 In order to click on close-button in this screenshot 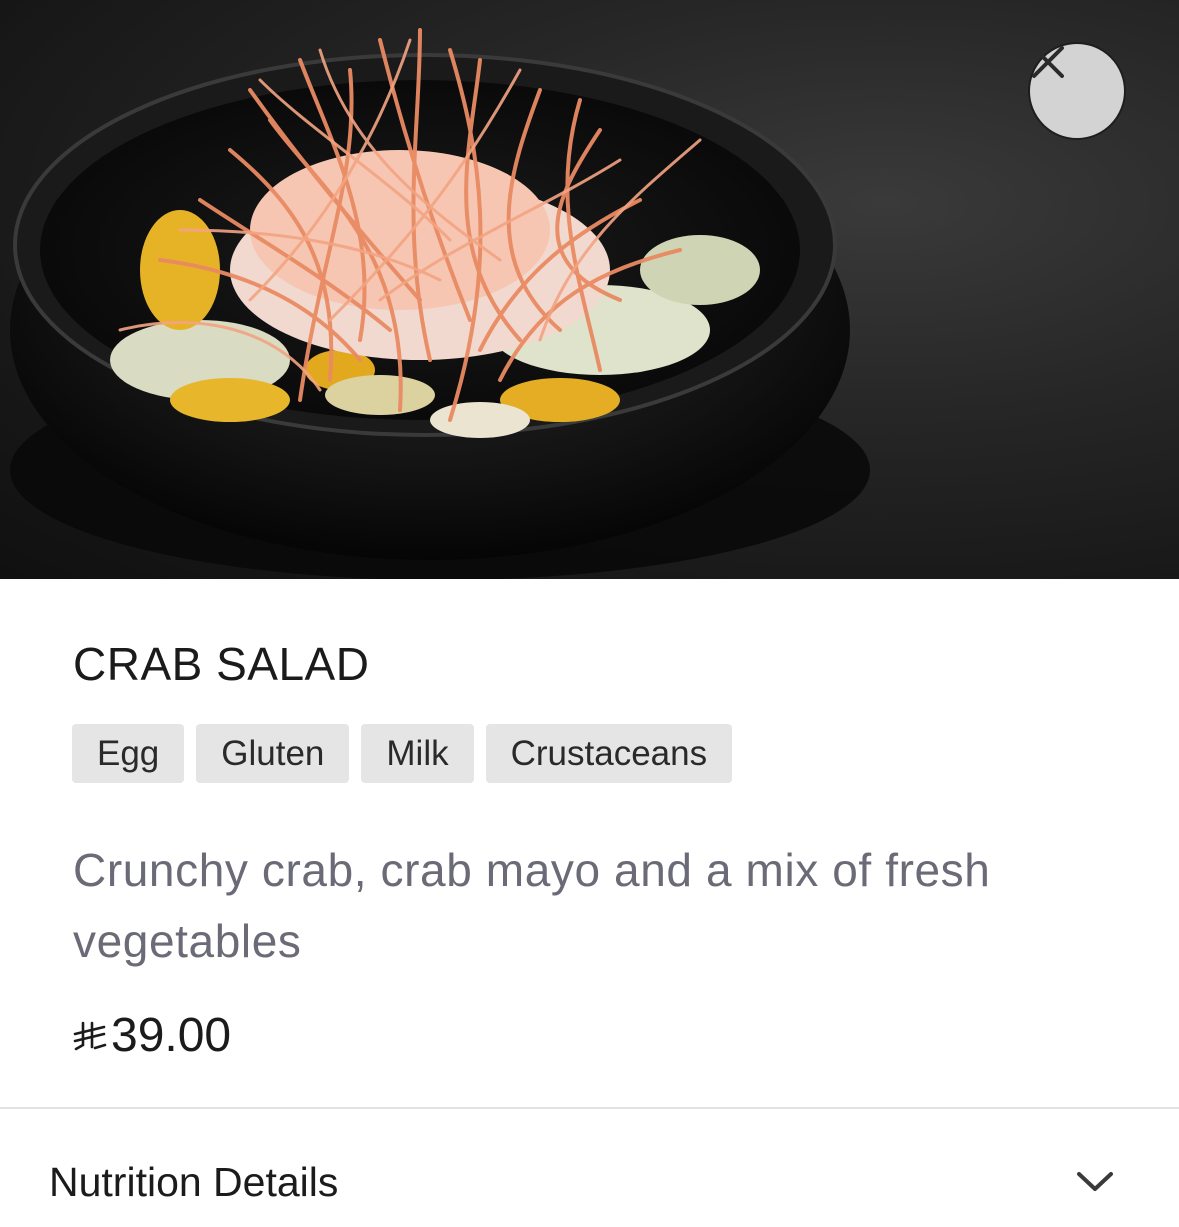, I will do `click(1077, 91)`.